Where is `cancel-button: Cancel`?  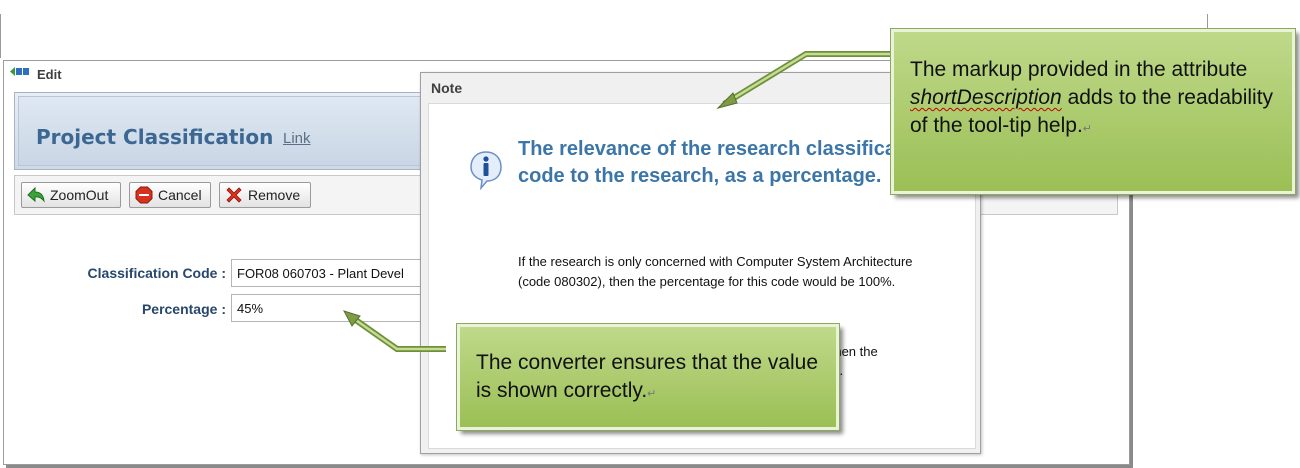
cancel-button: Cancel is located at coordinates (170, 195).